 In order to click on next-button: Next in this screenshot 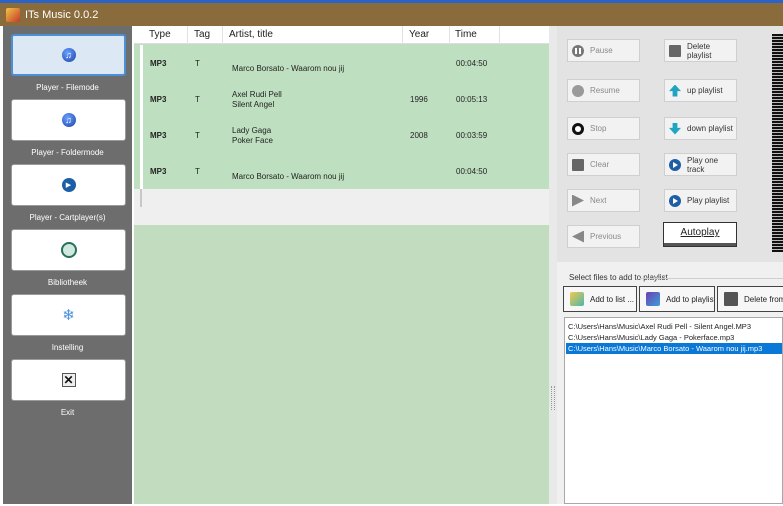, I will do `click(603, 200)`.